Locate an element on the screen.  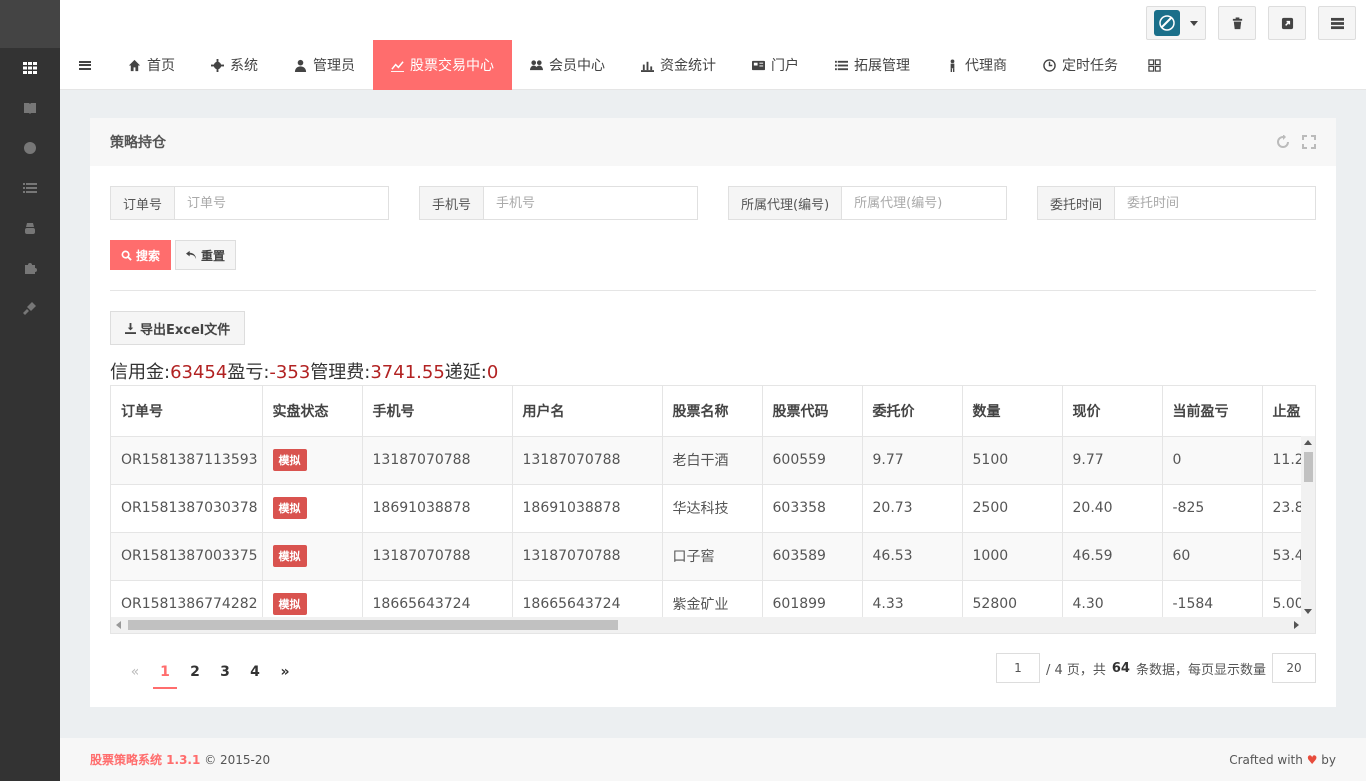
search-icon is located at coordinates (126, 255).